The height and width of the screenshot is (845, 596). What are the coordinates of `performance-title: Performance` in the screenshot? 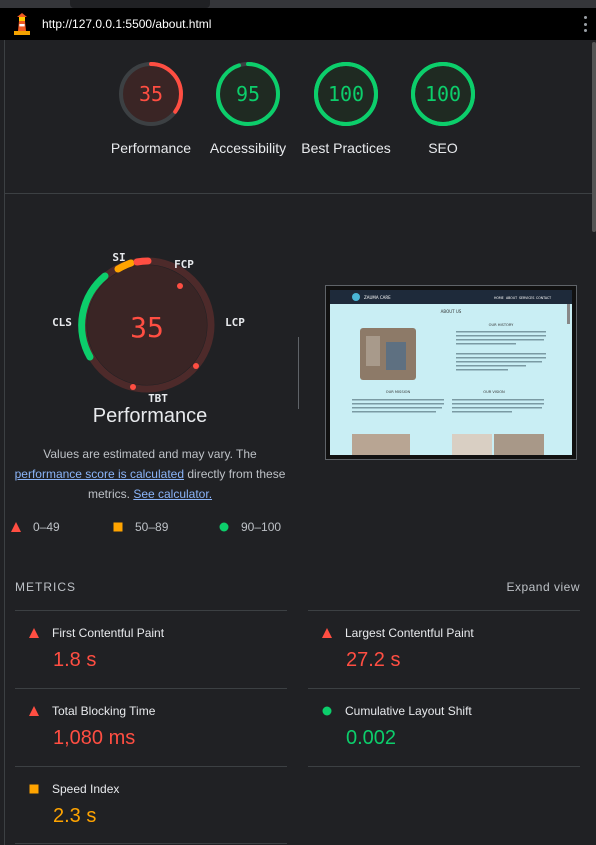 It's located at (150, 416).